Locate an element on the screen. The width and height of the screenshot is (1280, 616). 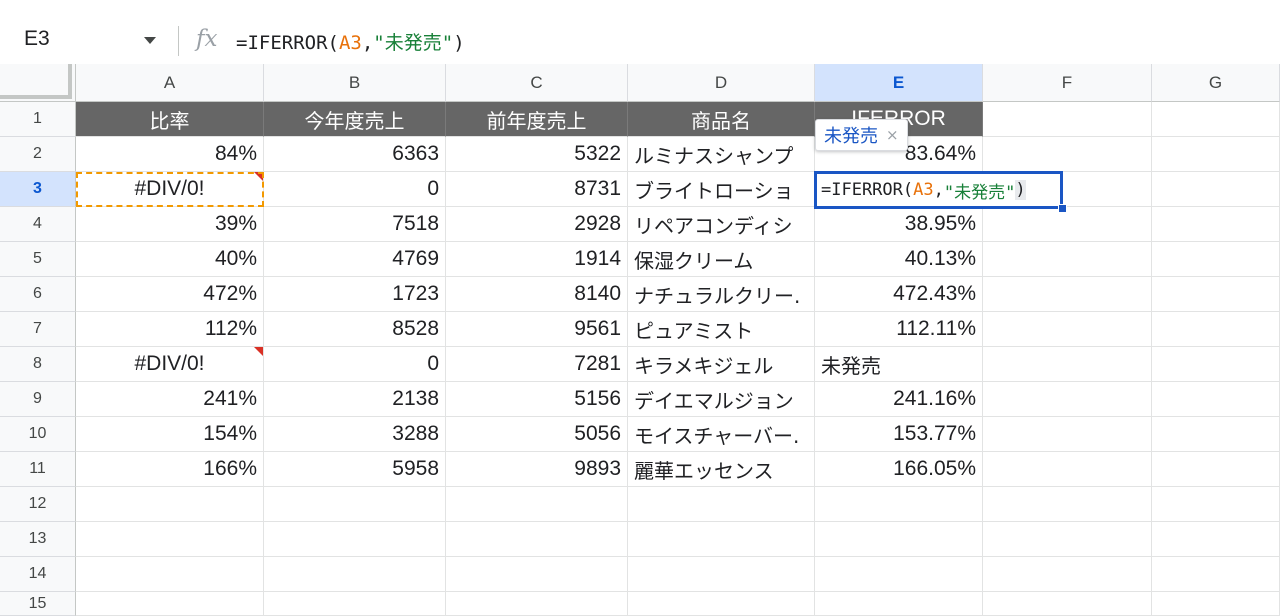
cell-c10: 5056 is located at coordinates (537, 434).